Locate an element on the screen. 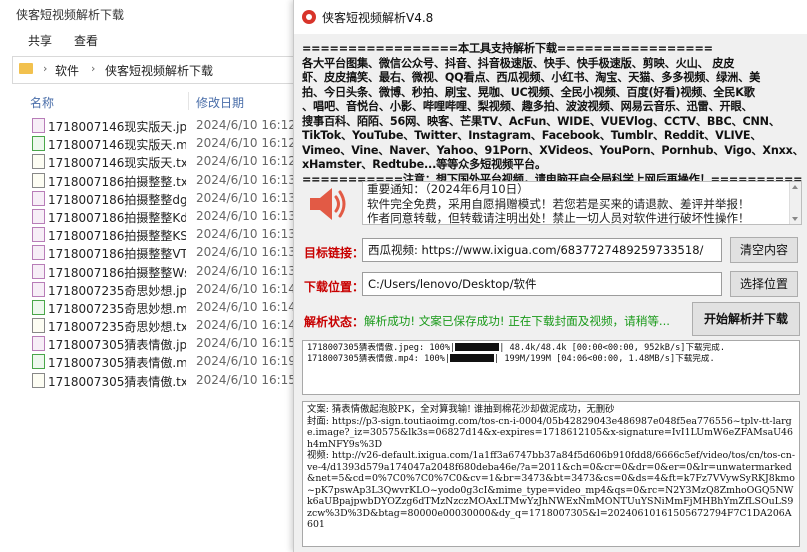  save-location-input: C:/Users/lenovo/Desktop/软件 is located at coordinates (542, 284).